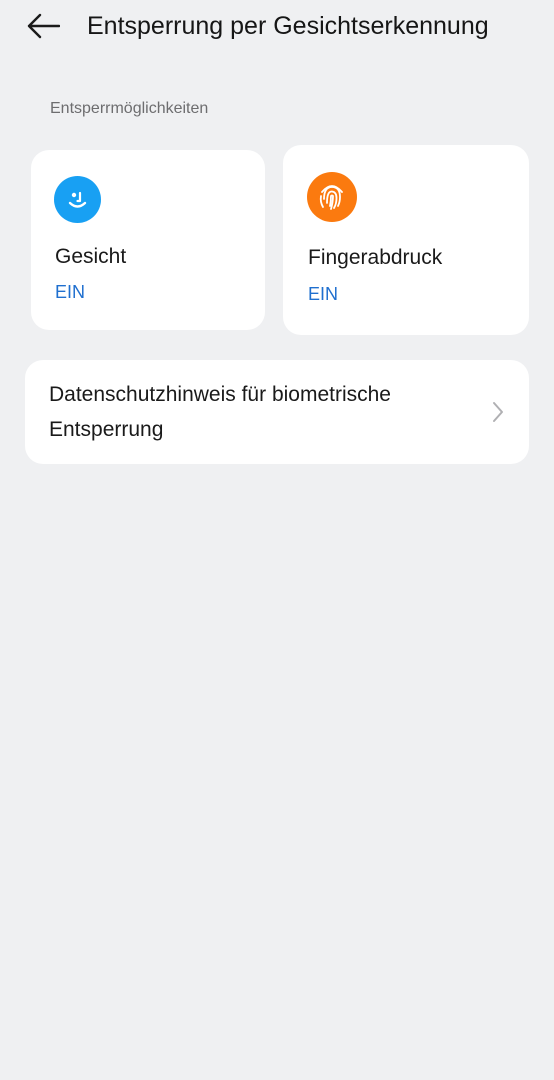  I want to click on page-title: Entsperrung per Gesichtserkennung, so click(288, 26).